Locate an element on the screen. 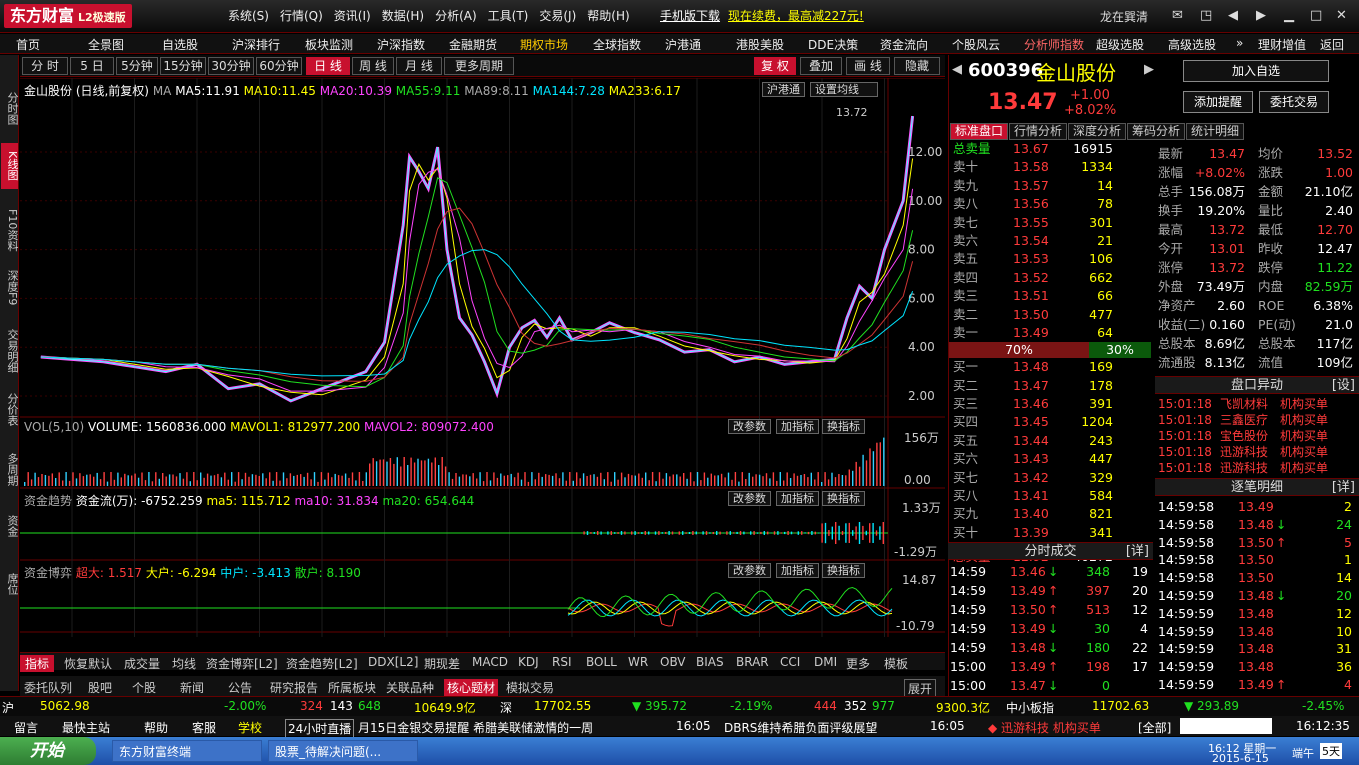  nav-index: 沪深指数 is located at coordinates (401, 44).